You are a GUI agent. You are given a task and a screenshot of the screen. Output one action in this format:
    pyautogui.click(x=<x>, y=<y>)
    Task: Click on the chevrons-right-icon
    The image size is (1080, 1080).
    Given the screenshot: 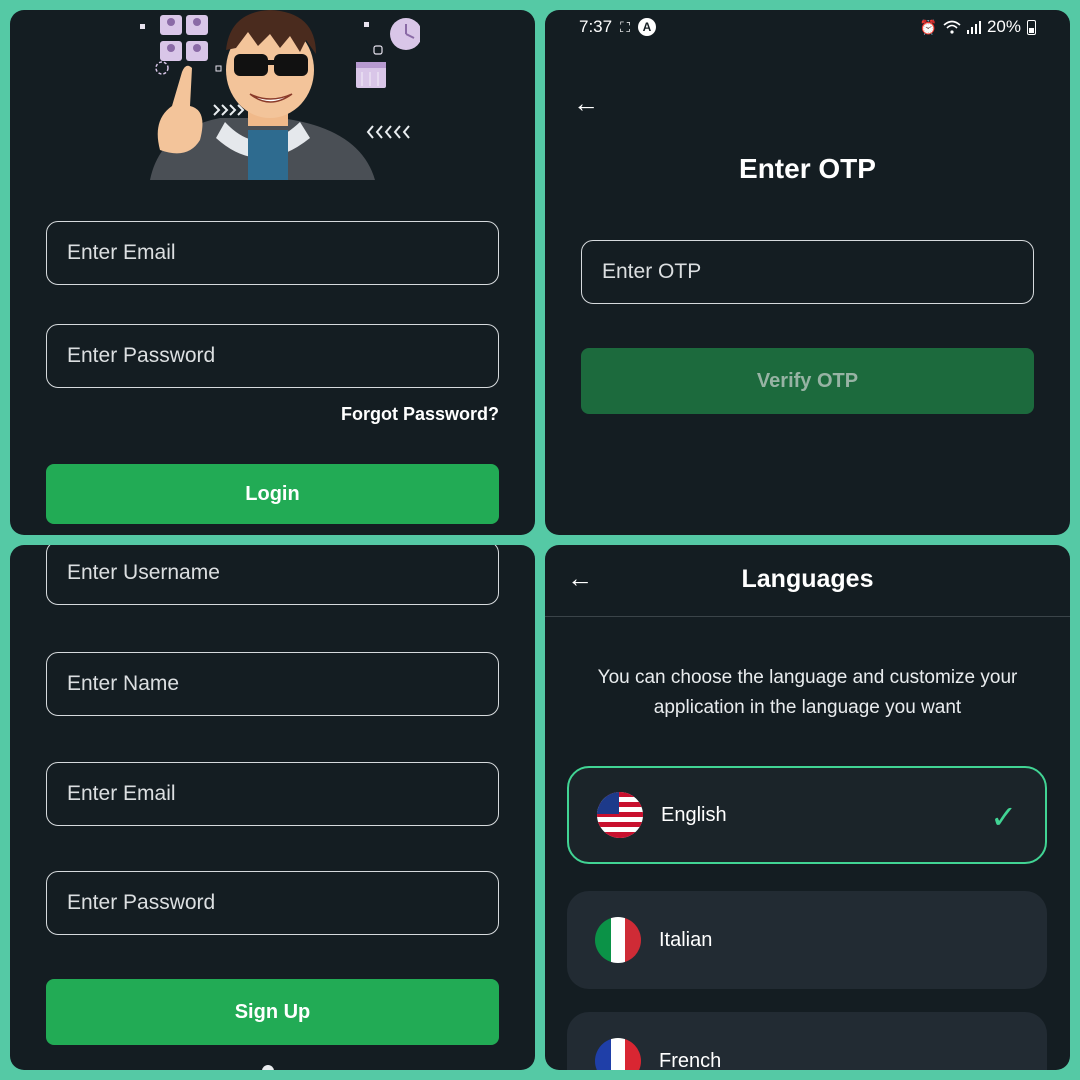 What is the action you would take?
    pyautogui.click(x=229, y=110)
    